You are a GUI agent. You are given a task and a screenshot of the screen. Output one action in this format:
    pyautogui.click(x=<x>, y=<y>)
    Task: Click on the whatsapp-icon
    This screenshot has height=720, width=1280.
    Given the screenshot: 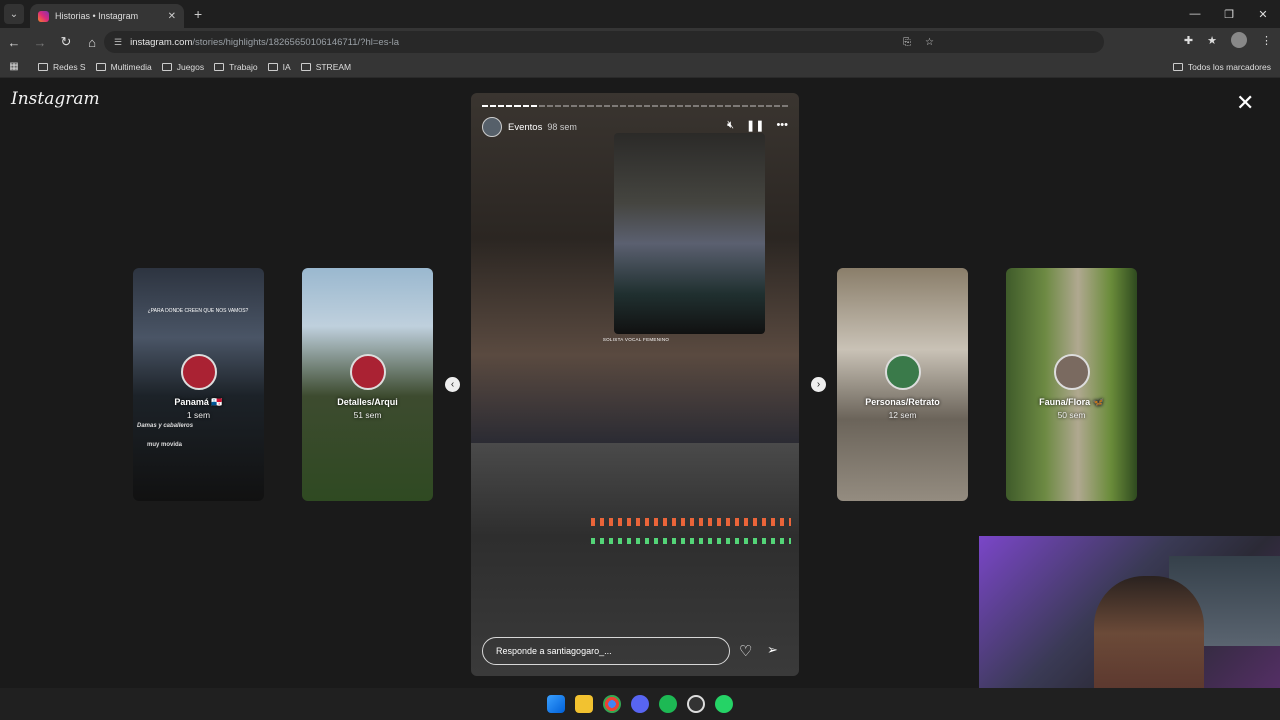 What is the action you would take?
    pyautogui.click(x=724, y=704)
    